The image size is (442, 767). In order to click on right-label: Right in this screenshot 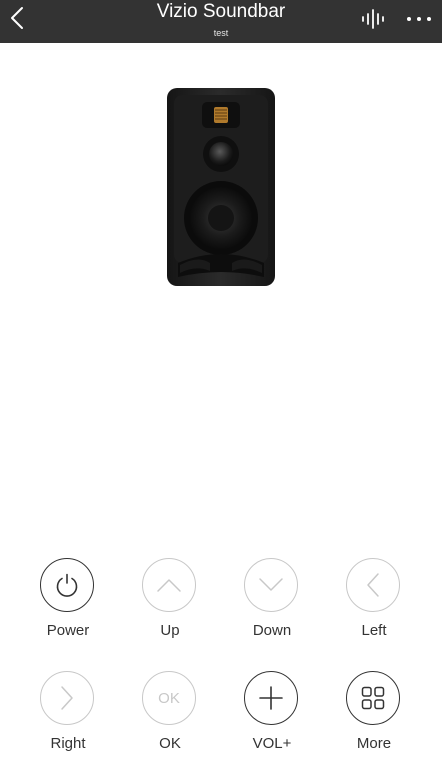, I will do `click(68, 743)`.